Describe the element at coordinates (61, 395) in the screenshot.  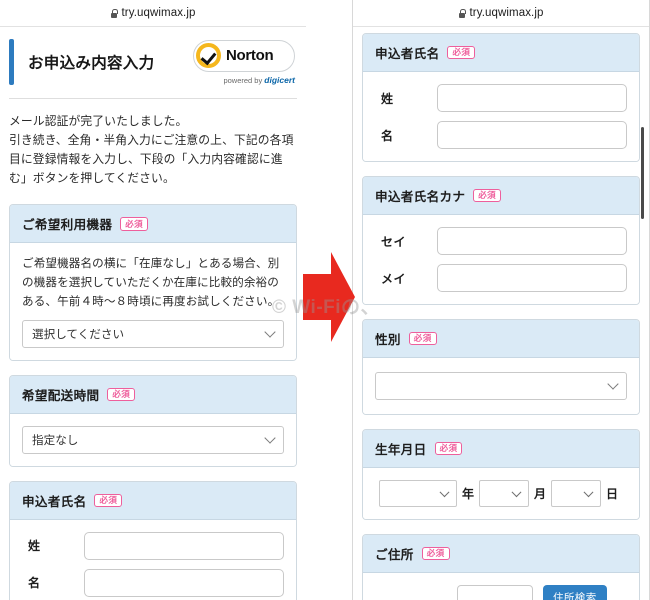
I see `section-delivery-time-label: 希望配送時間` at that location.